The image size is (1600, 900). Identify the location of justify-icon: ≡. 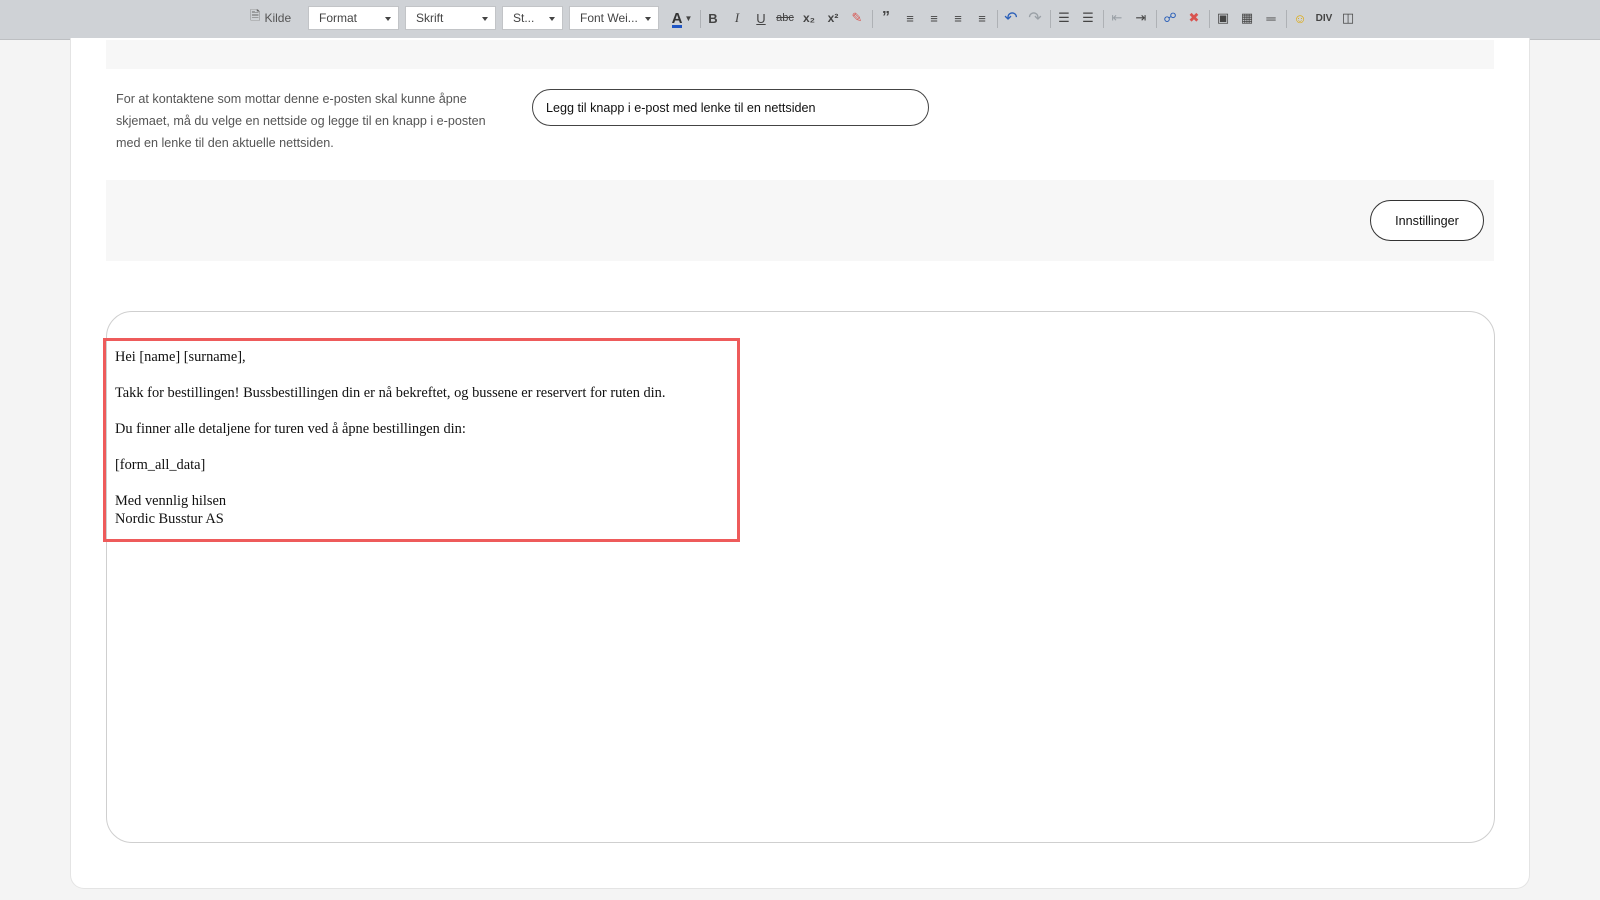
(982, 18).